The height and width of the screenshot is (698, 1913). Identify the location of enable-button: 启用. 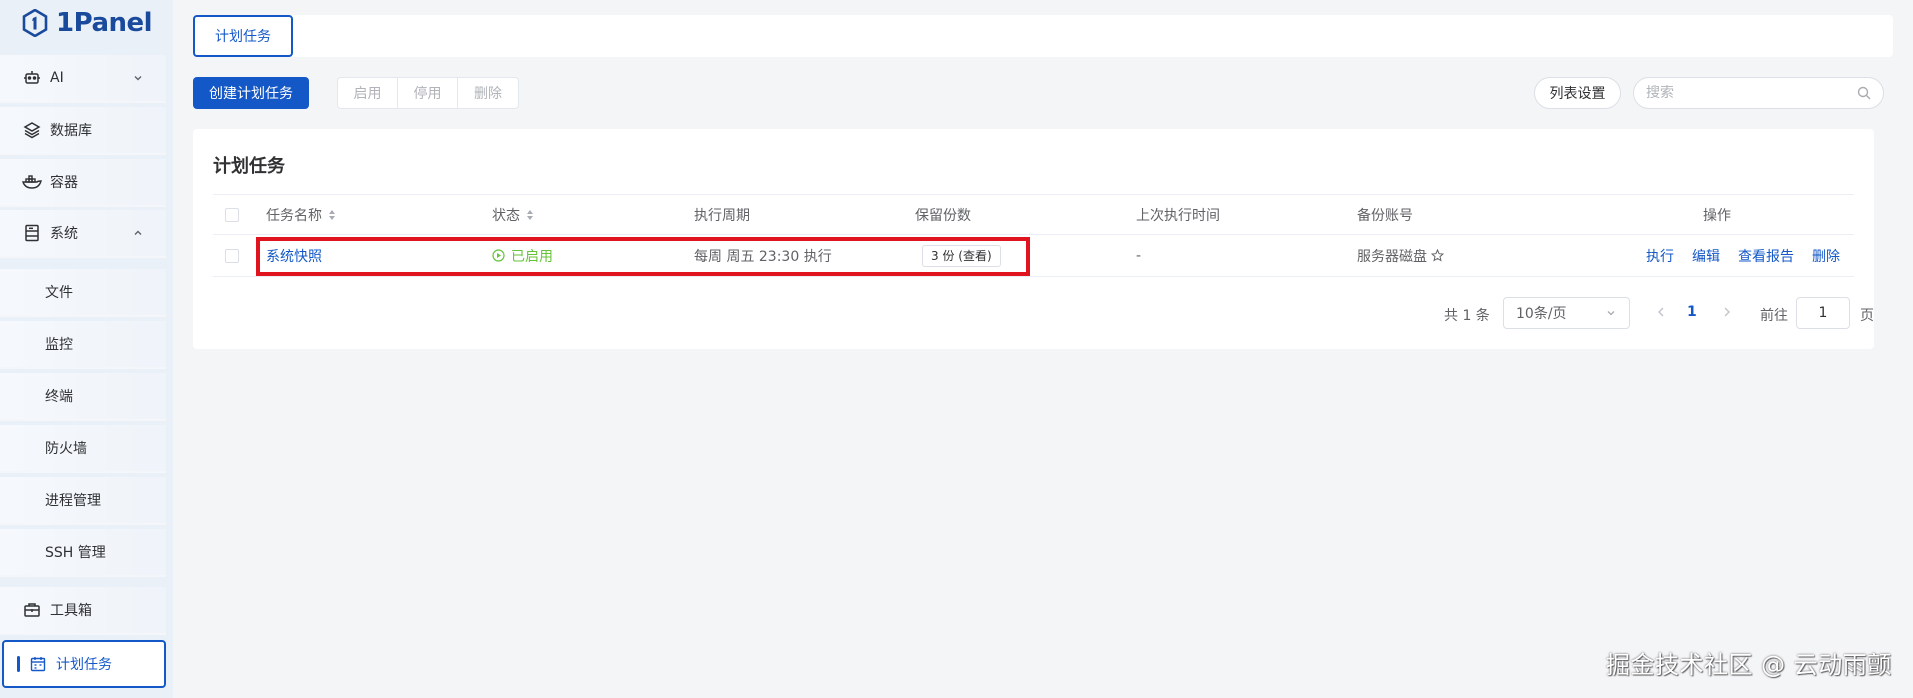
(368, 93).